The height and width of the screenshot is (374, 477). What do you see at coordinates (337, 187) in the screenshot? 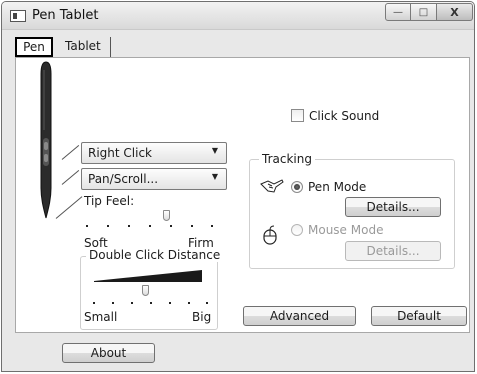
I see `pen-mode-label: Pen Mode` at bounding box center [337, 187].